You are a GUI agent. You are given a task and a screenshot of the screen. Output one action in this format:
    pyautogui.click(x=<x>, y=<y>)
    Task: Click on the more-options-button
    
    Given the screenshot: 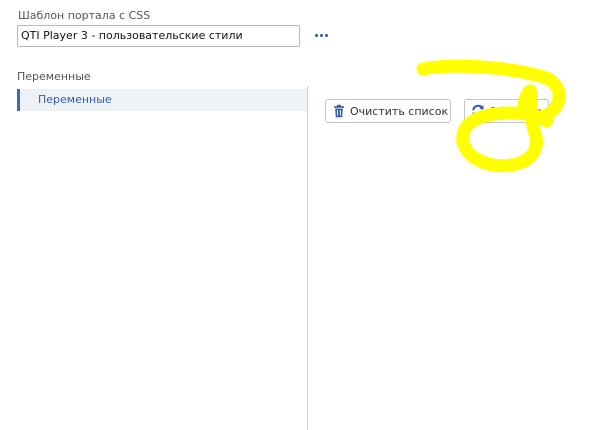 What is the action you would take?
    pyautogui.click(x=321, y=35)
    